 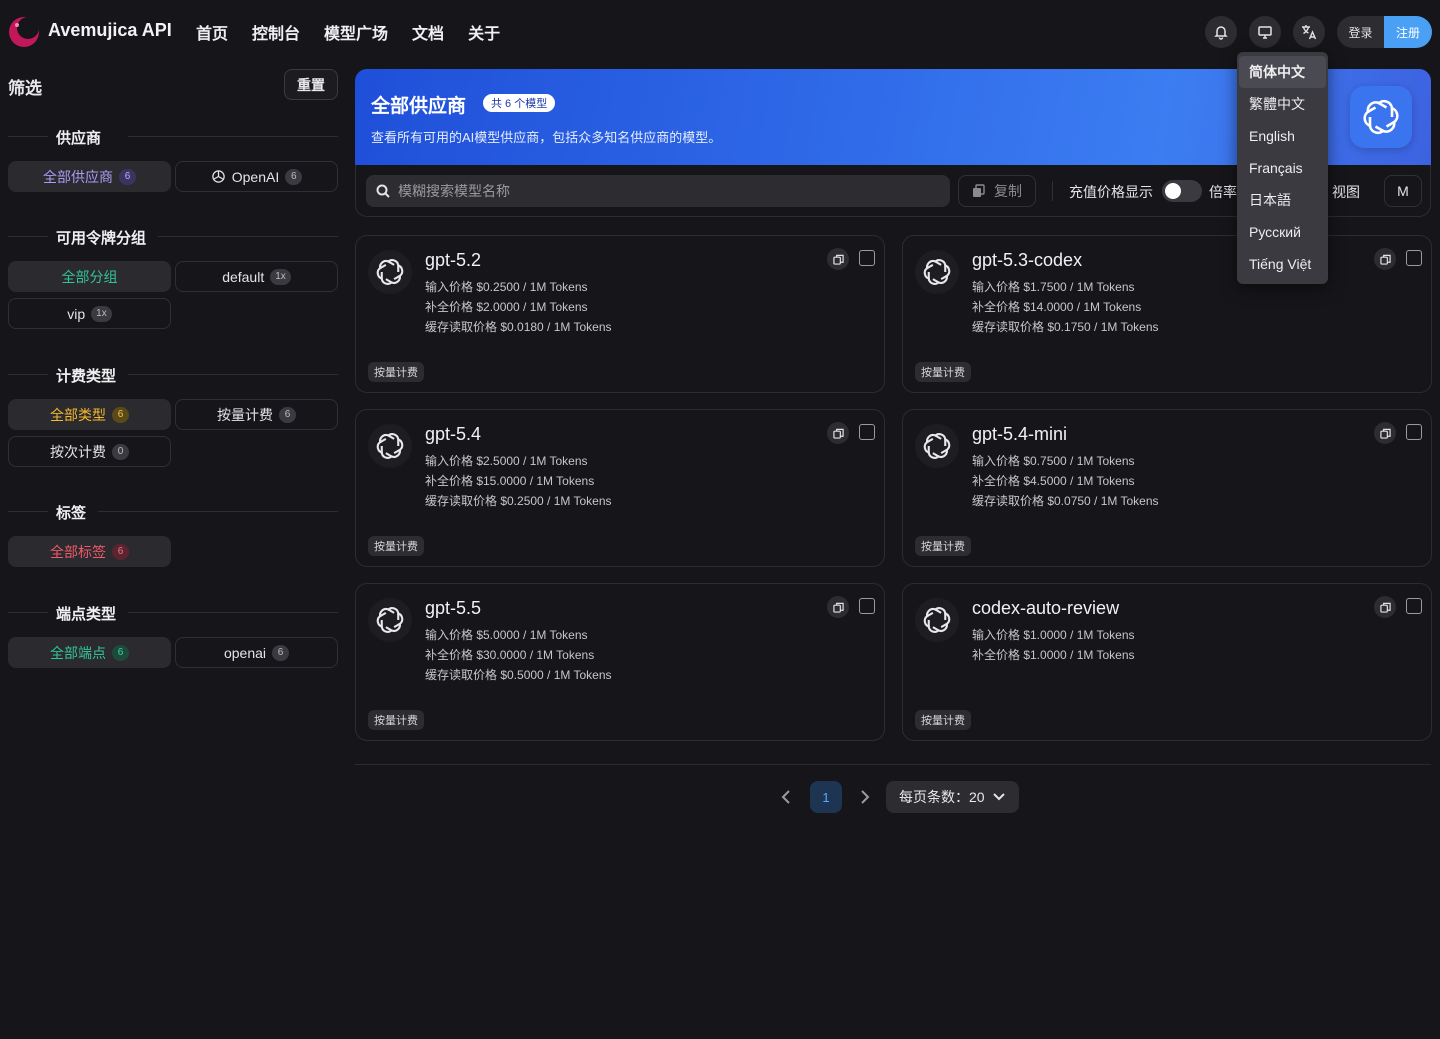 I want to click on chip-all-types: 全部类型 6, so click(x=89, y=414).